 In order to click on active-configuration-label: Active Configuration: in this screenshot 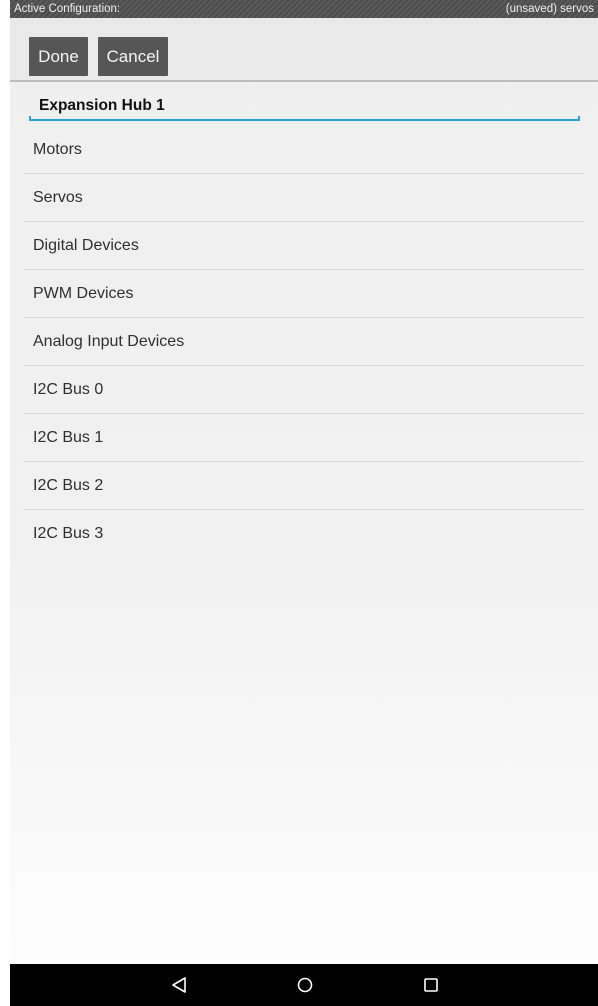, I will do `click(67, 9)`.